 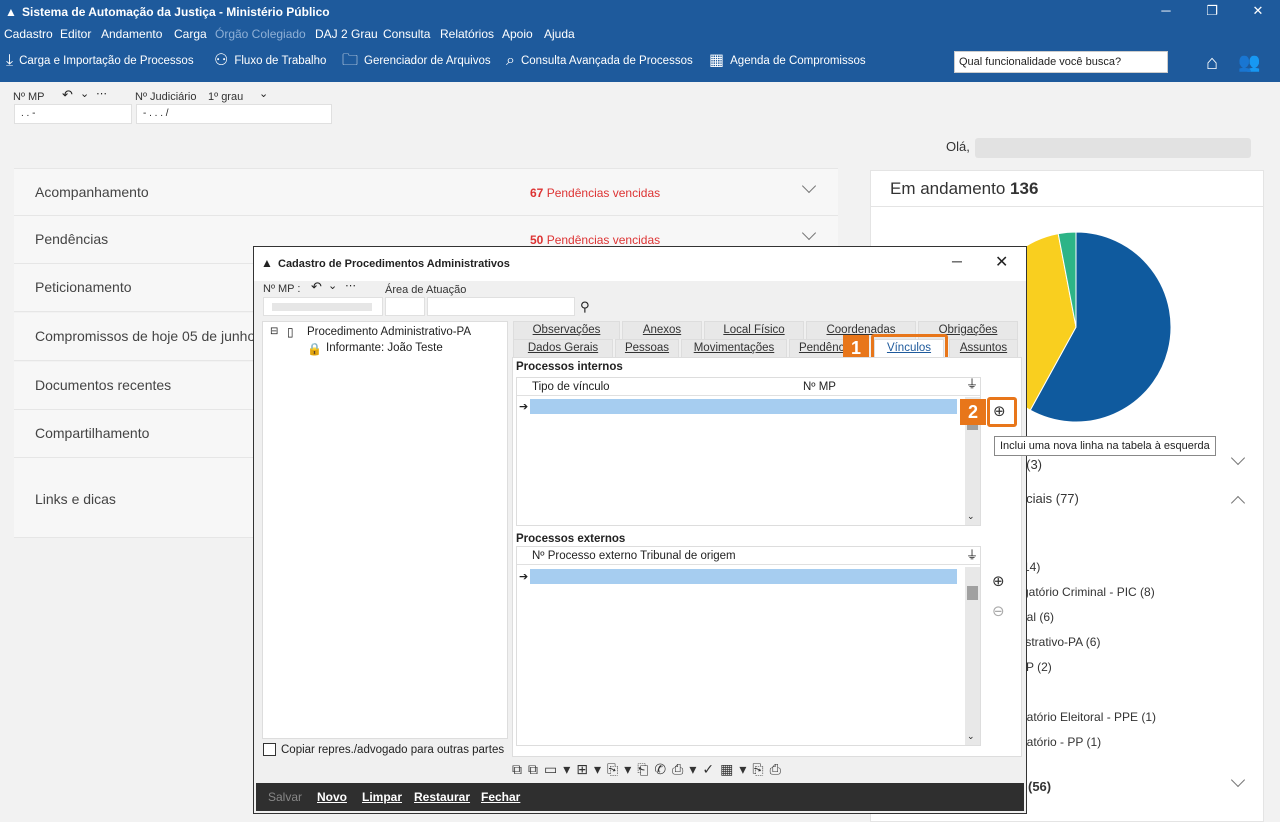 I want to click on restore-icon: ❐, so click(x=1212, y=12).